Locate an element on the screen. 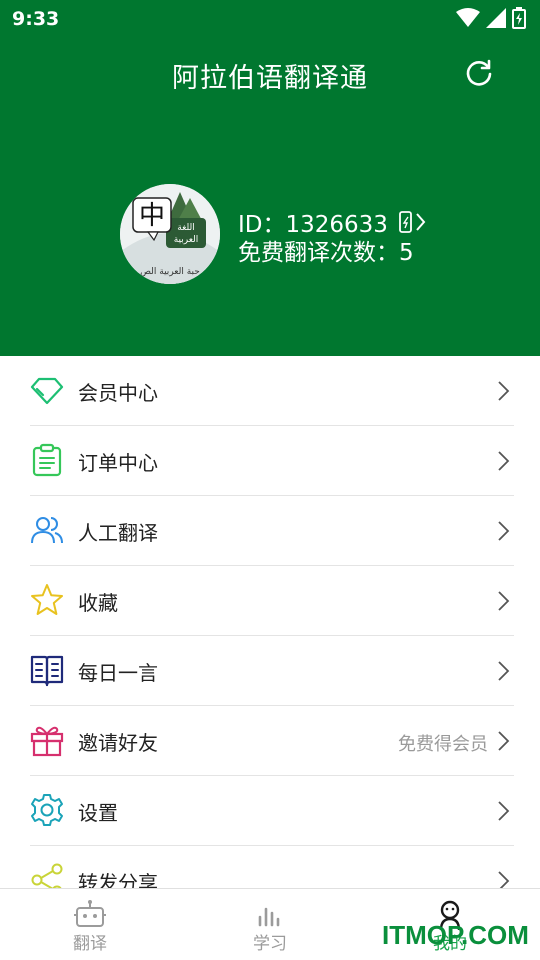 Image resolution: width=540 pixels, height=960 pixels. menu-item-invite-friends: 邀请好友 免费得会员 is located at coordinates (272, 741).